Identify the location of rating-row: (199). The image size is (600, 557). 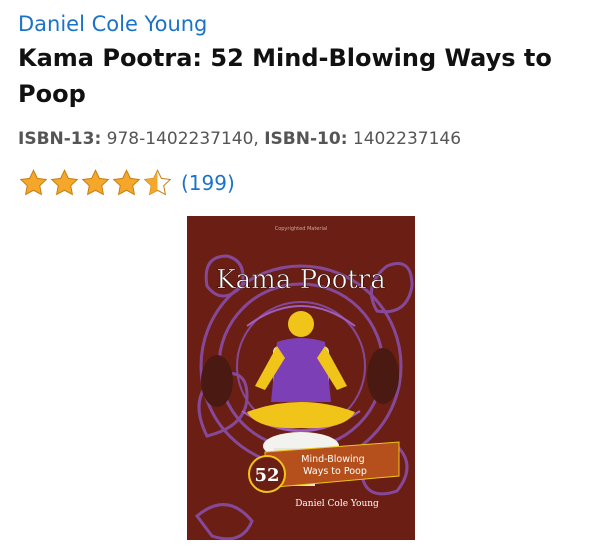
(303, 183).